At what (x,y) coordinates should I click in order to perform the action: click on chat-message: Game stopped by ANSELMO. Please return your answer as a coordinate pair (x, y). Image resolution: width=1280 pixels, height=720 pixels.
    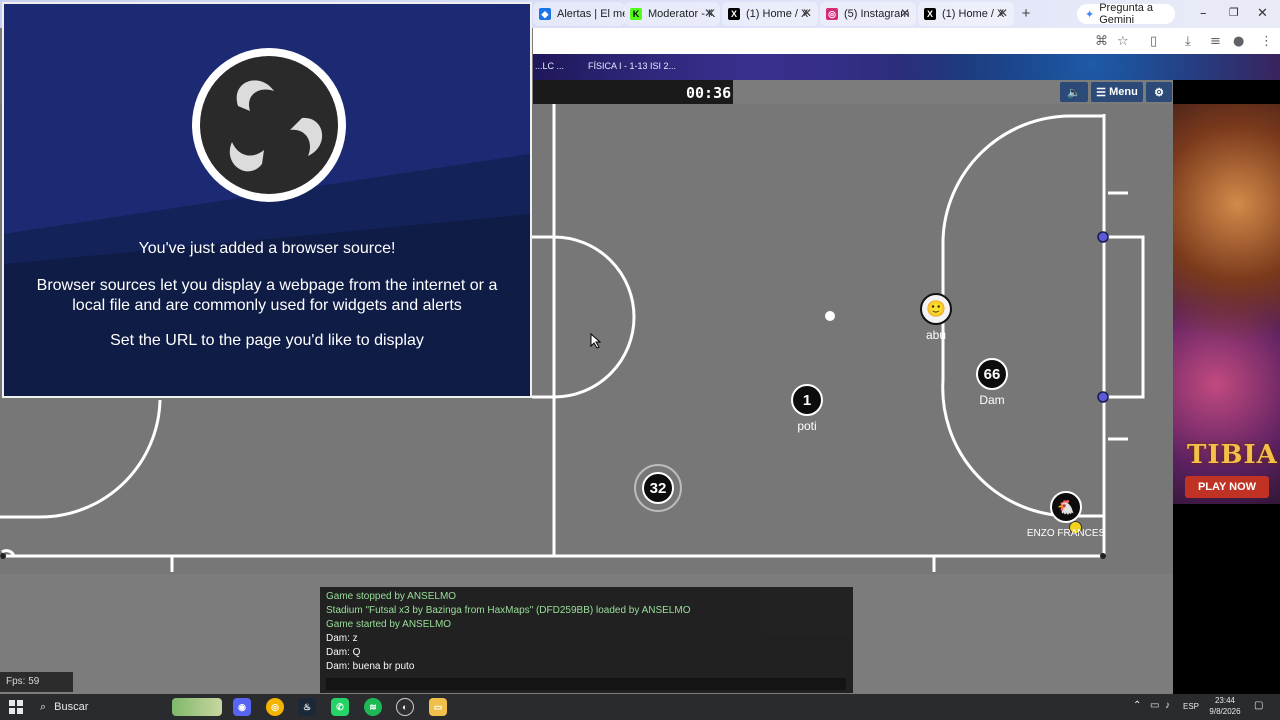
    Looking at the image, I should click on (391, 596).